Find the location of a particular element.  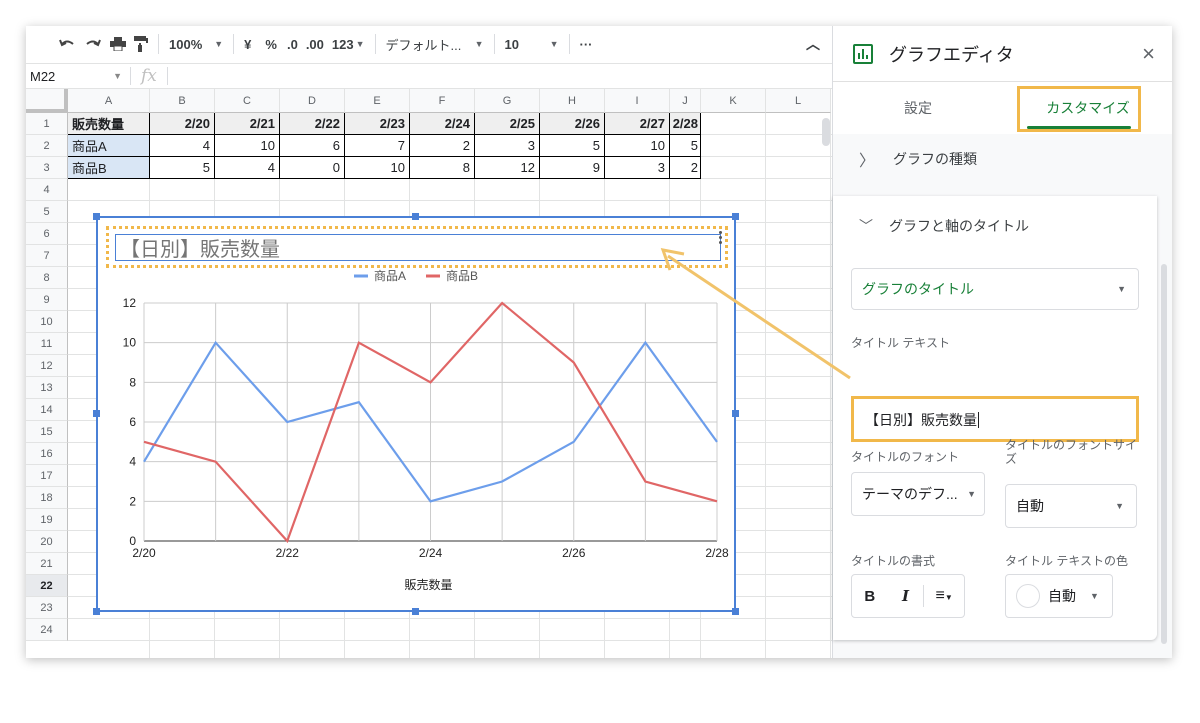

more-button: ··· is located at coordinates (586, 44).